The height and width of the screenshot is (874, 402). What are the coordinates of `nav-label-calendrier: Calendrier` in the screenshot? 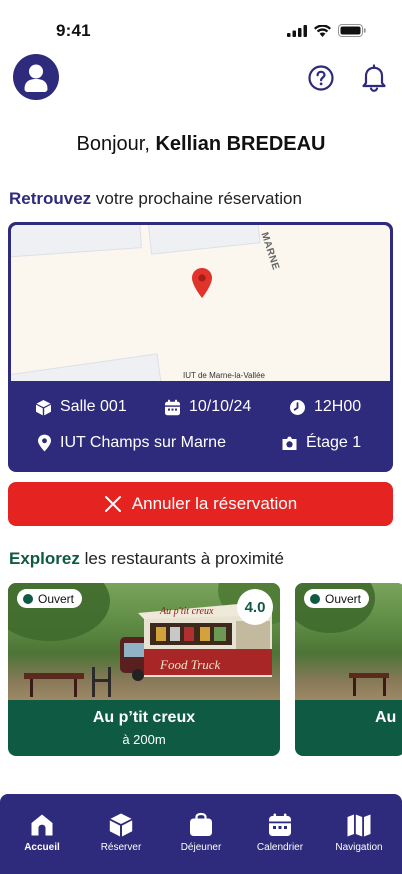 It's located at (280, 847).